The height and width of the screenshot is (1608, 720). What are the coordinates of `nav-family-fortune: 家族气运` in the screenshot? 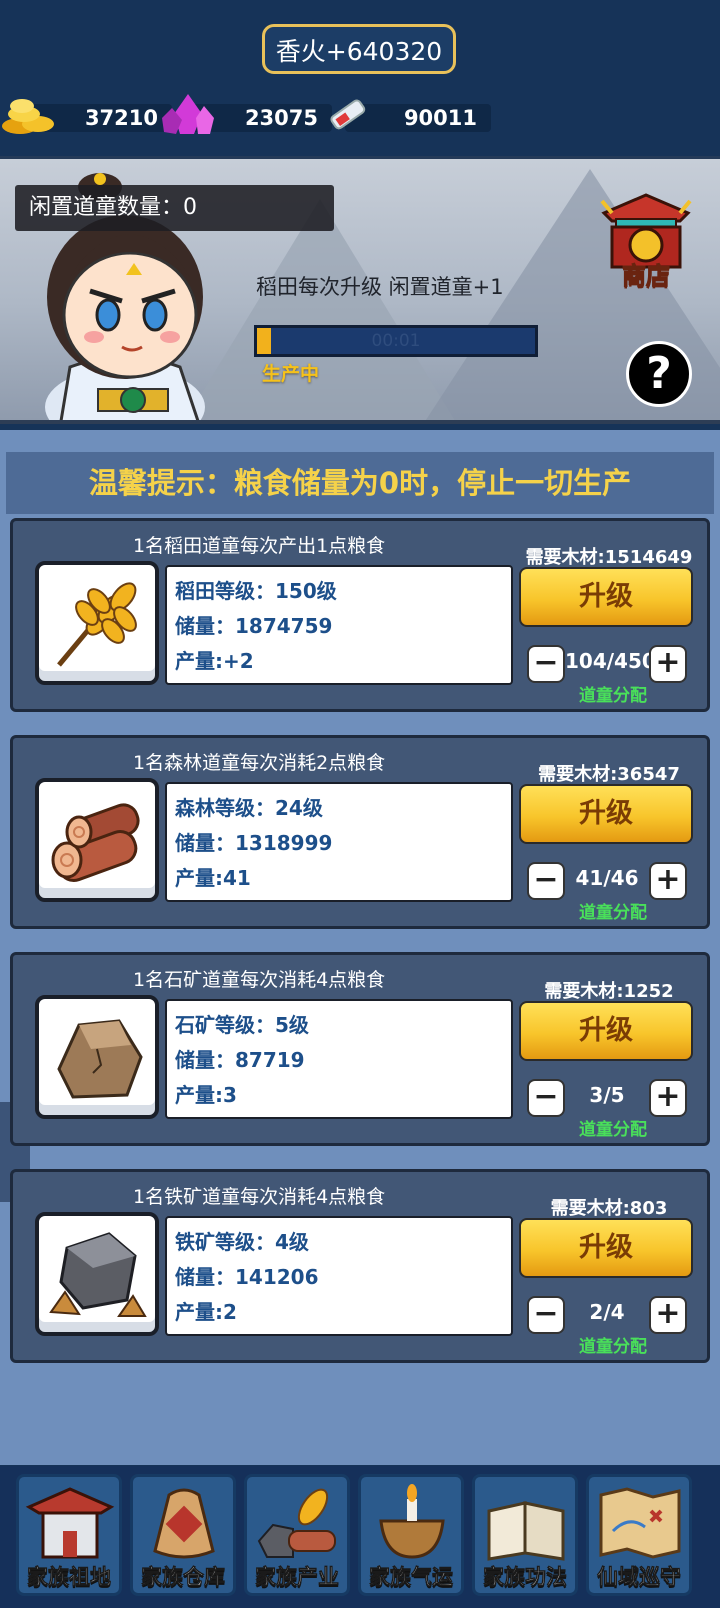 It's located at (411, 1535).